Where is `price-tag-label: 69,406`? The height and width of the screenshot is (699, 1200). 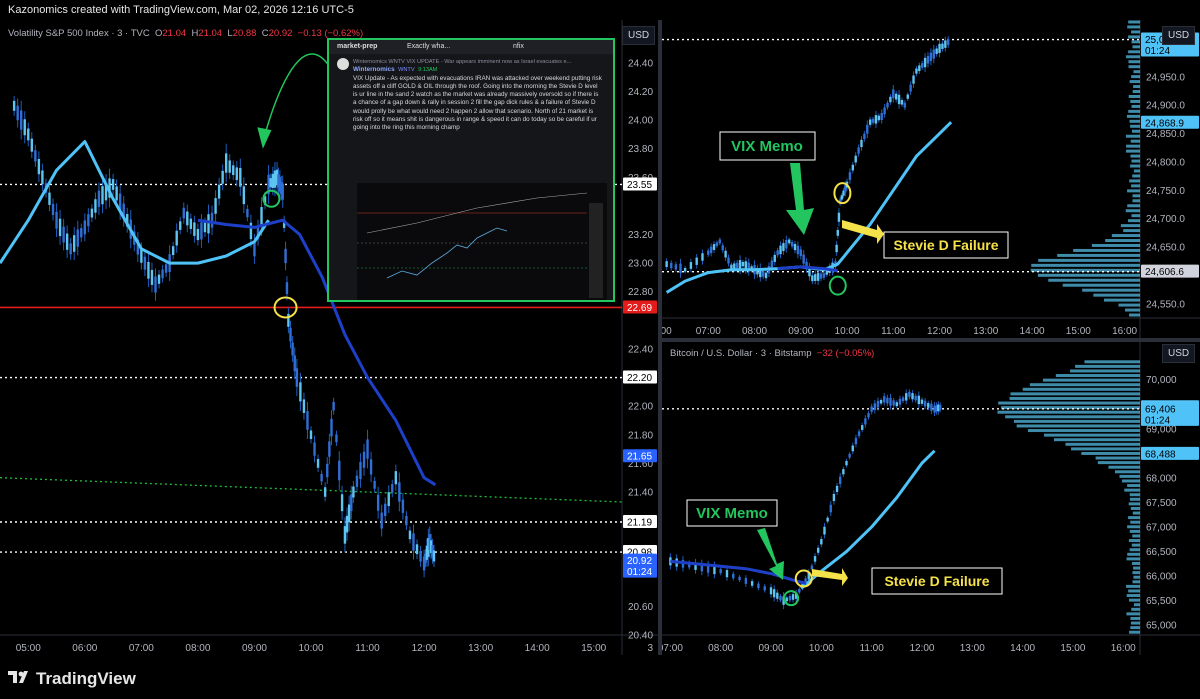 price-tag-label: 69,406 is located at coordinates (1160, 409).